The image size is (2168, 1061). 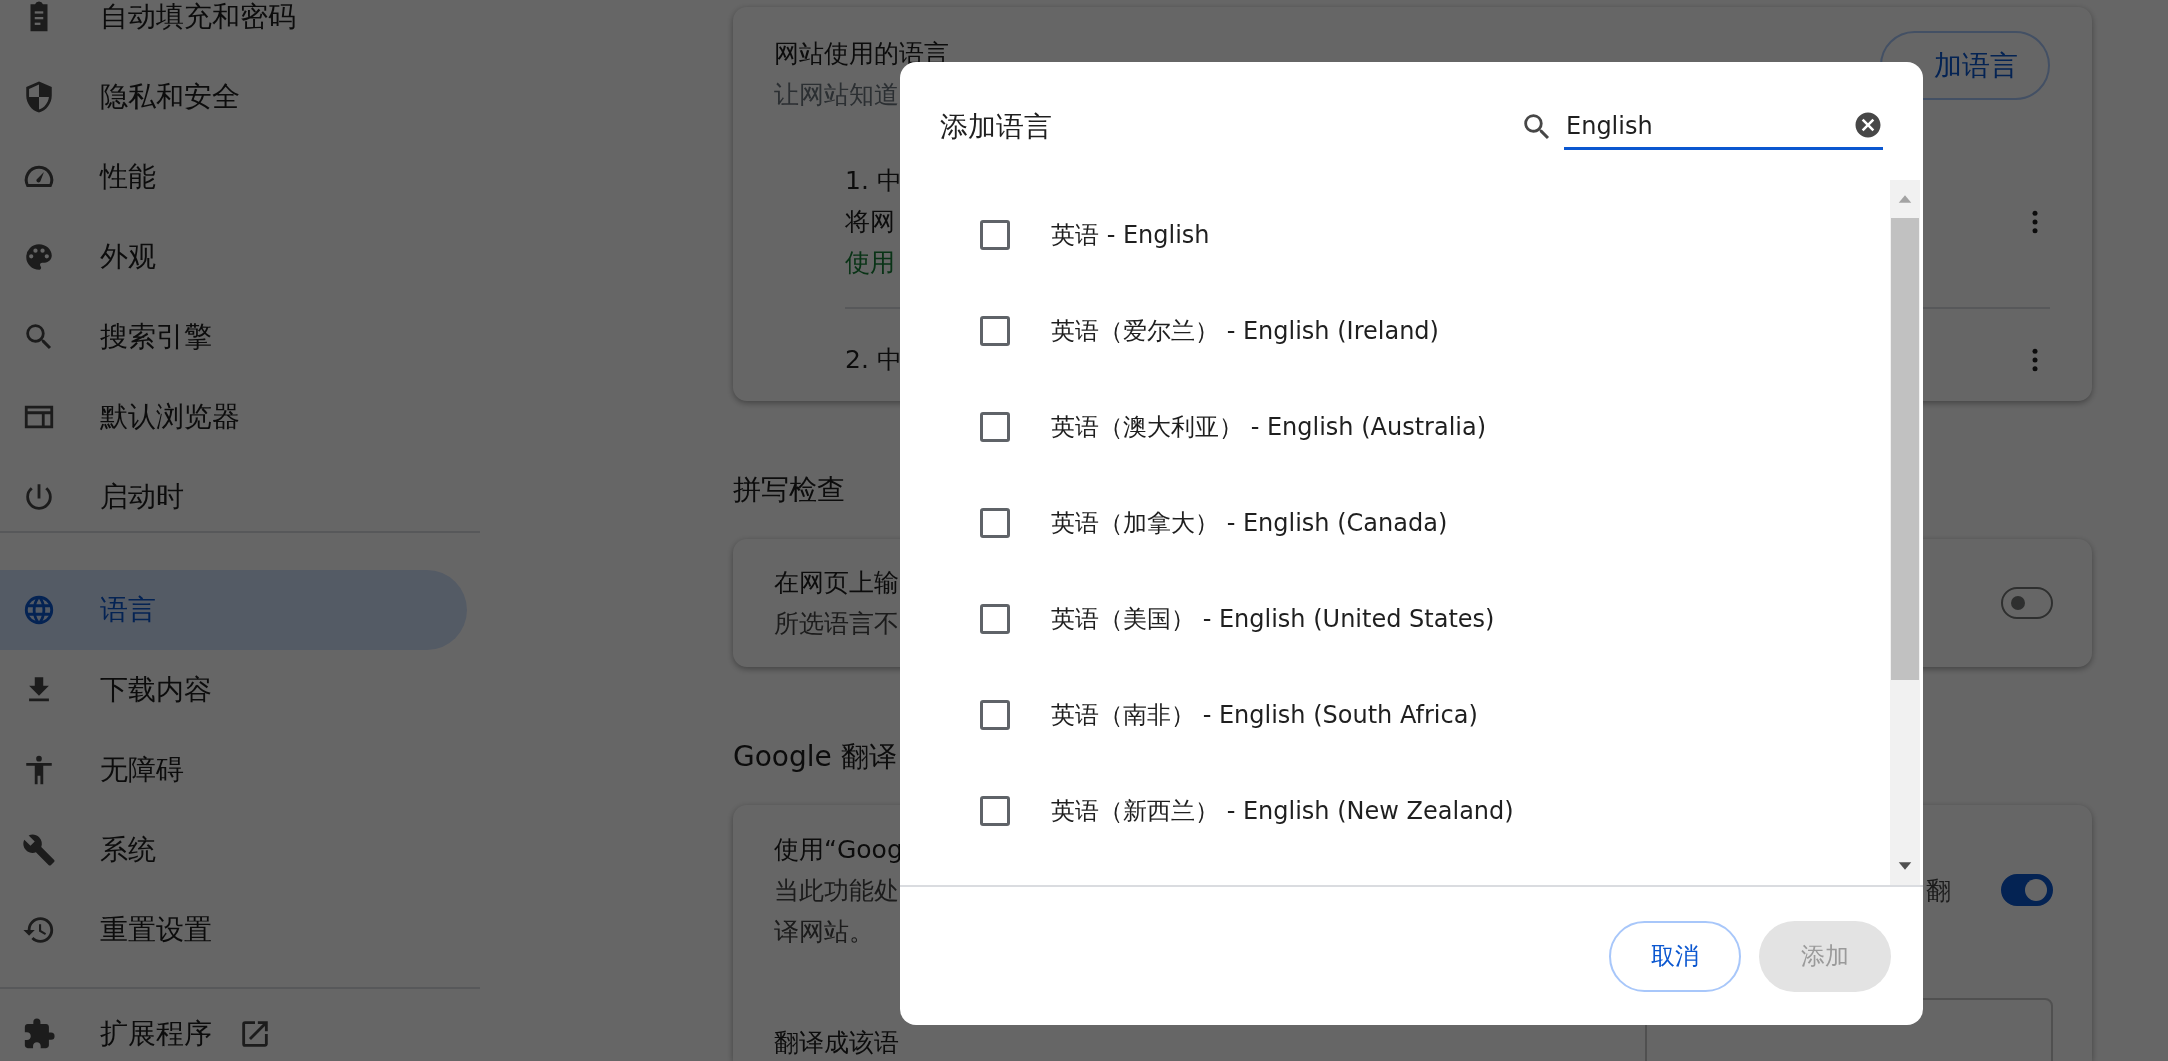 I want to click on setting-text: 翻, so click(x=1938, y=891).